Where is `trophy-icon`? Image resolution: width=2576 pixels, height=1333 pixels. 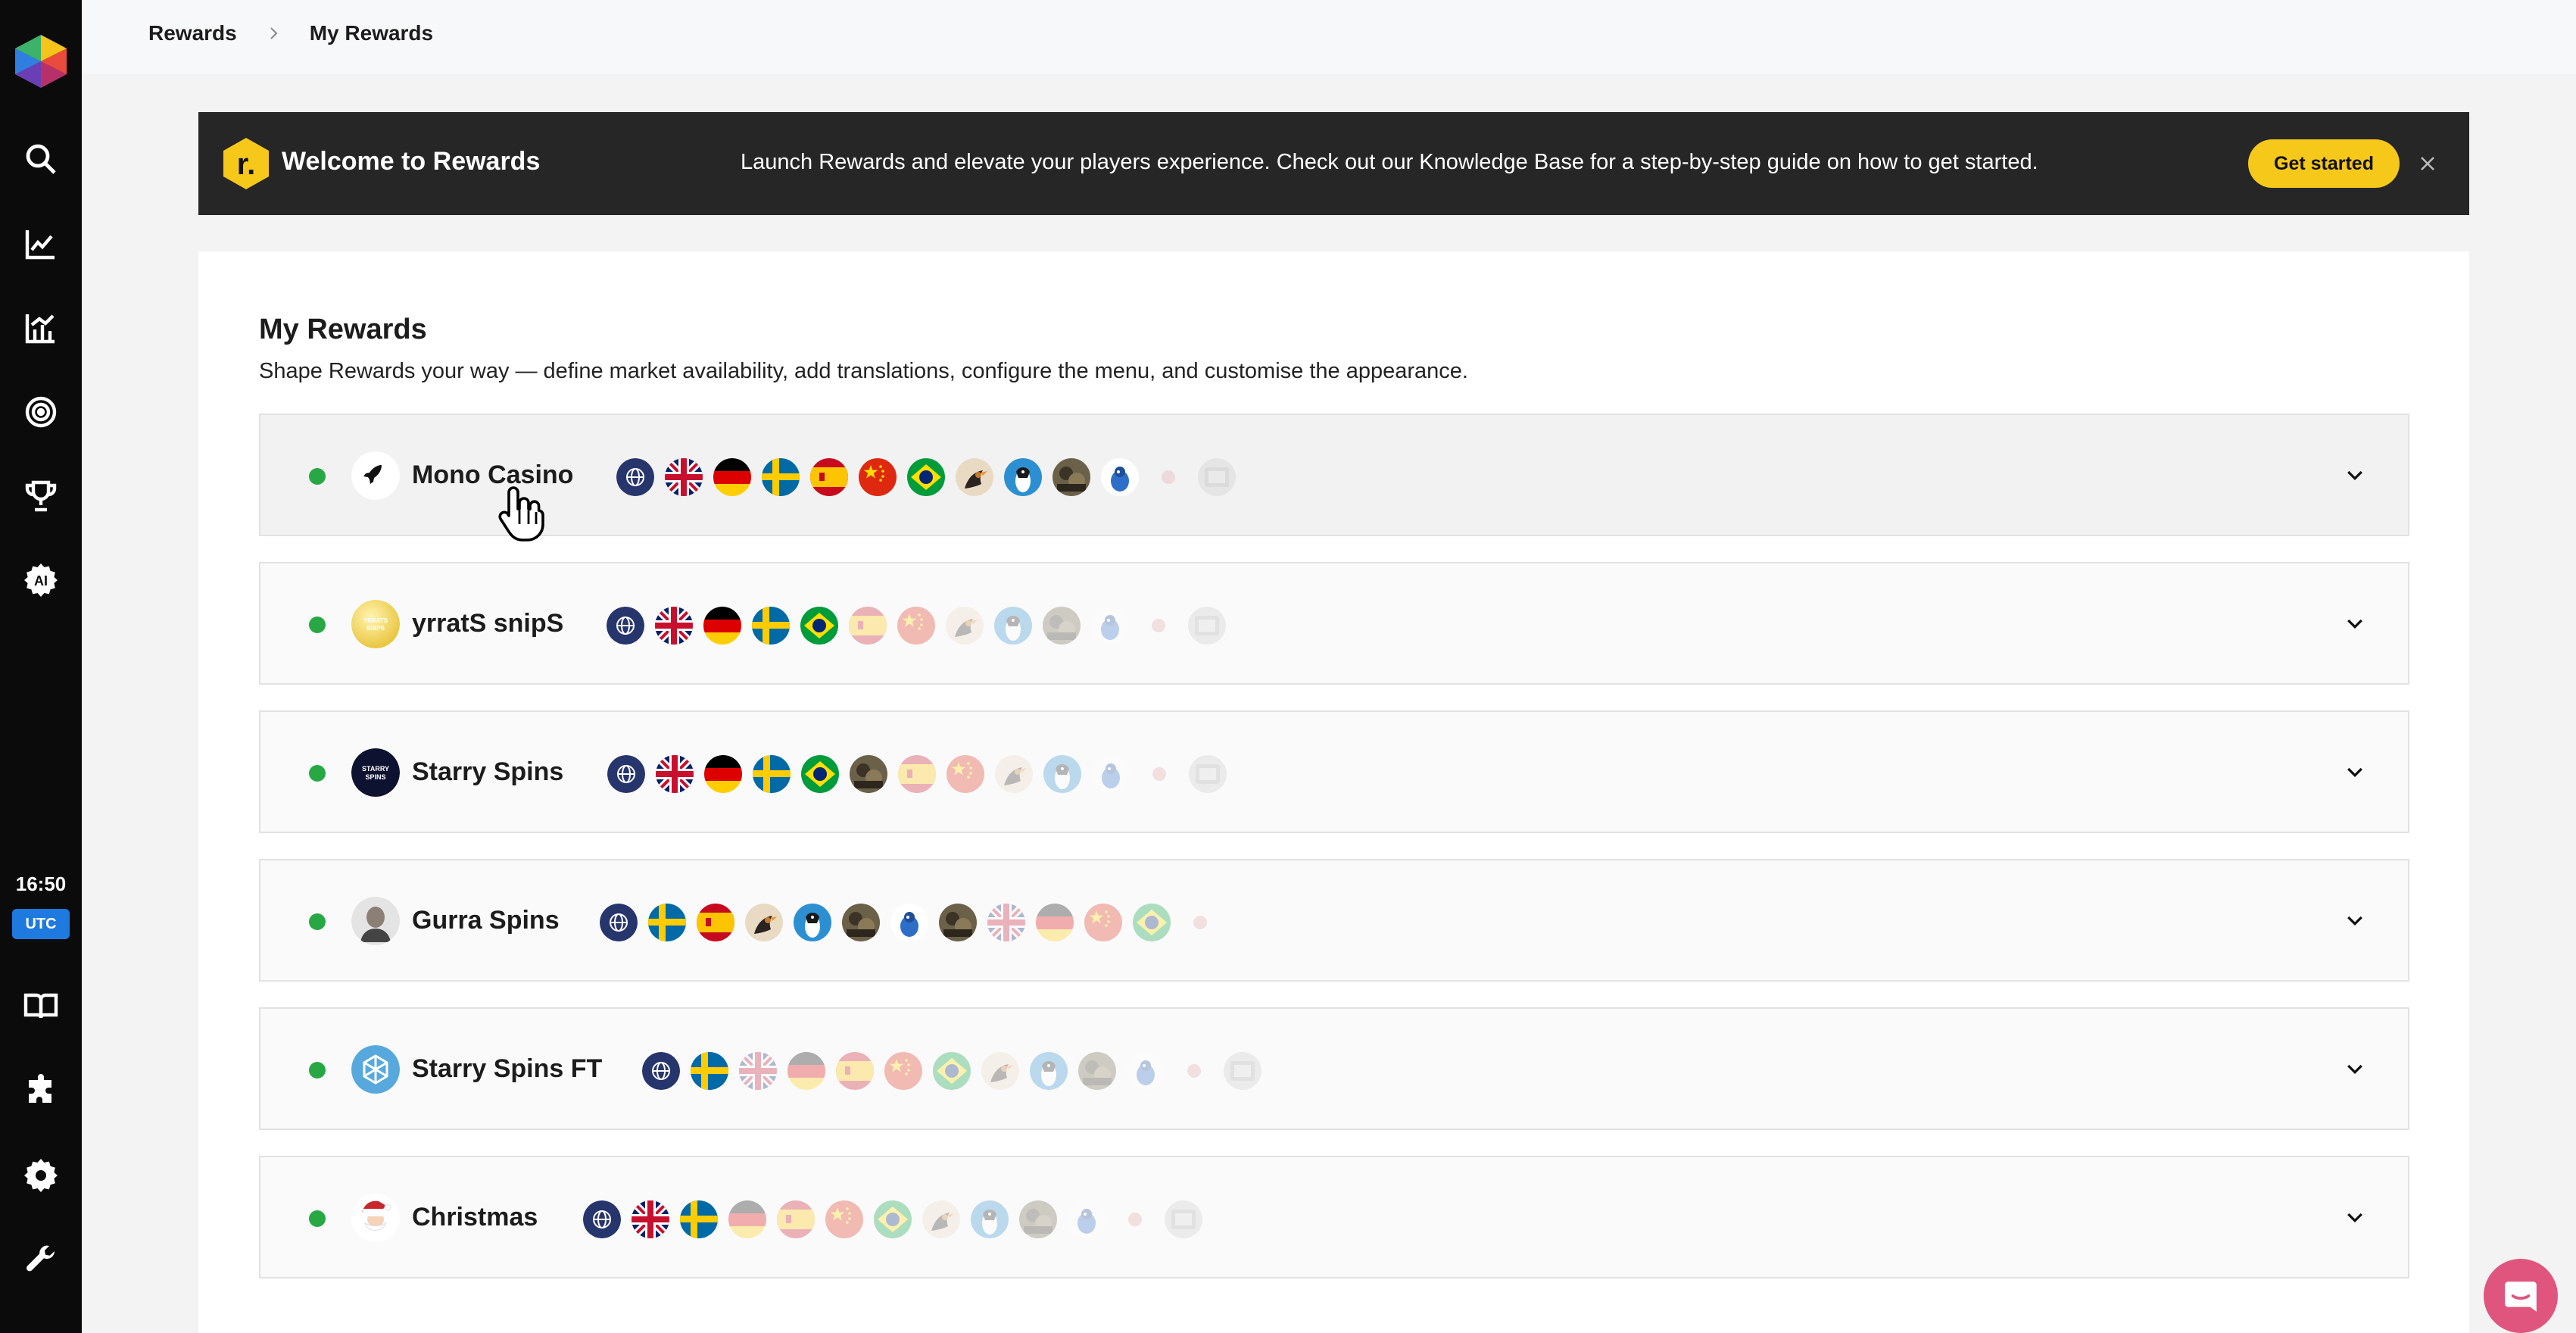 trophy-icon is located at coordinates (41, 496).